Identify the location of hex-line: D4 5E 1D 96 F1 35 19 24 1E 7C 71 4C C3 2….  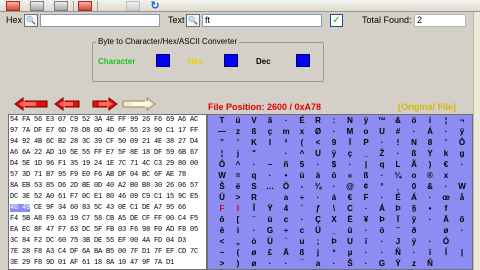
(107, 164).